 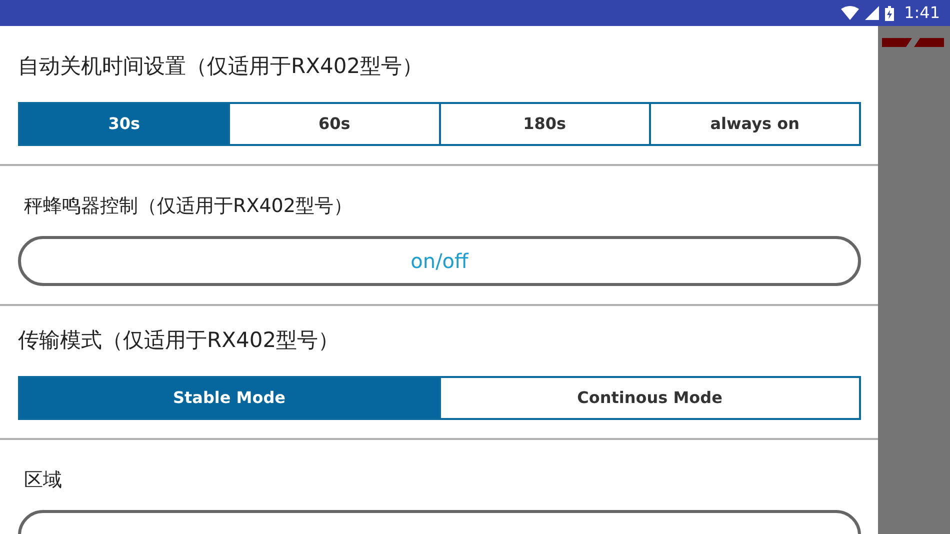 I want to click on segment-tab: always on, so click(x=755, y=124).